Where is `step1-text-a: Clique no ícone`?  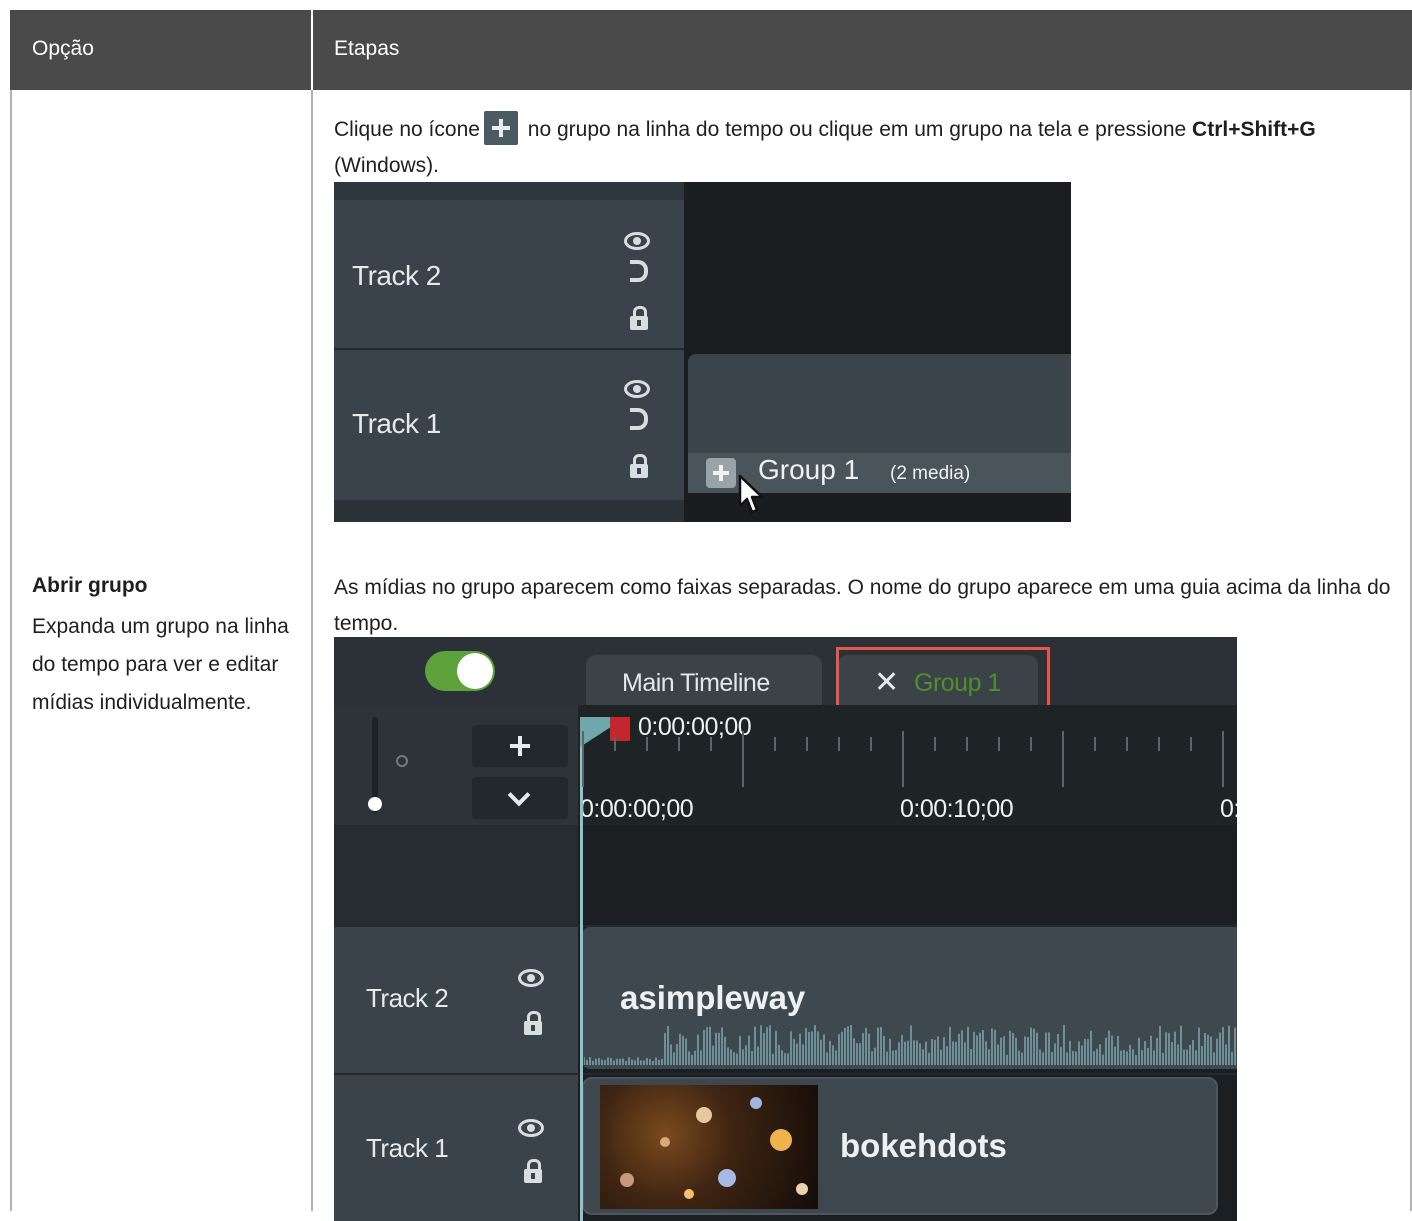
step1-text-a: Clique no ícone is located at coordinates (407, 129).